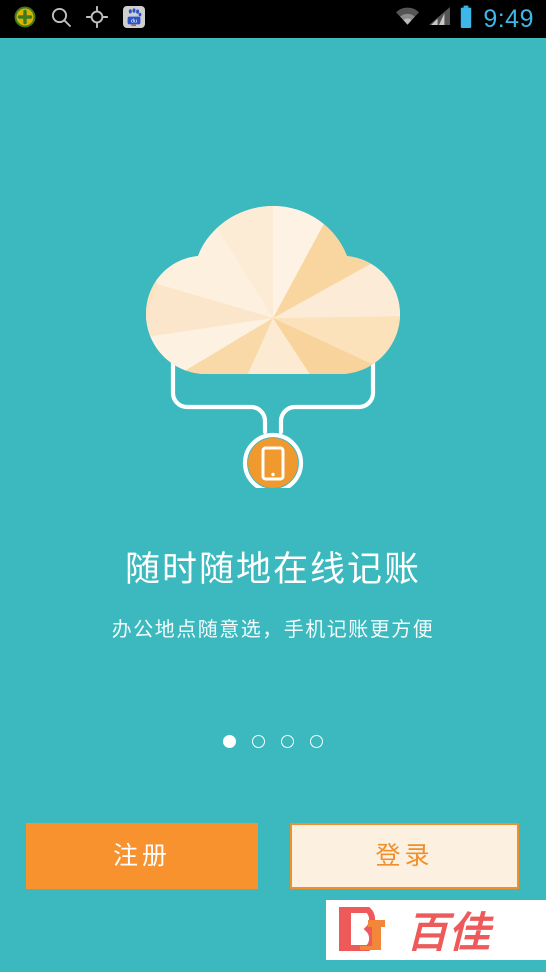 Image resolution: width=546 pixels, height=972 pixels. What do you see at coordinates (273, 630) in the screenshot?
I see `page-subtitle: 办公地点随意选，手机记账更方便` at bounding box center [273, 630].